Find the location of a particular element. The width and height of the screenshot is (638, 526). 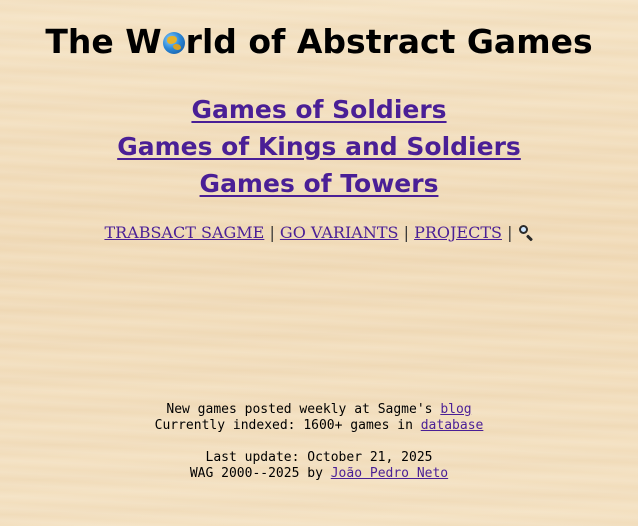

last-update: Last update: October 21, 2025 is located at coordinates (319, 457).